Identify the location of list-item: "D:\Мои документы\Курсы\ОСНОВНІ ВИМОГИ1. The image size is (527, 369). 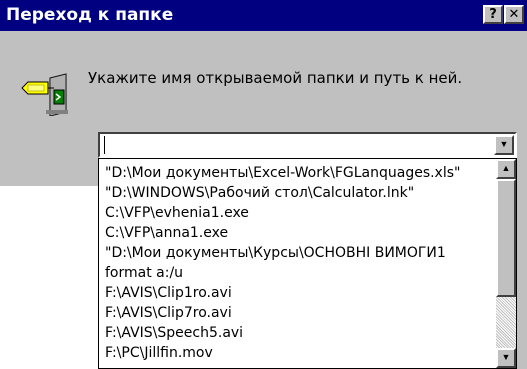
(299, 253).